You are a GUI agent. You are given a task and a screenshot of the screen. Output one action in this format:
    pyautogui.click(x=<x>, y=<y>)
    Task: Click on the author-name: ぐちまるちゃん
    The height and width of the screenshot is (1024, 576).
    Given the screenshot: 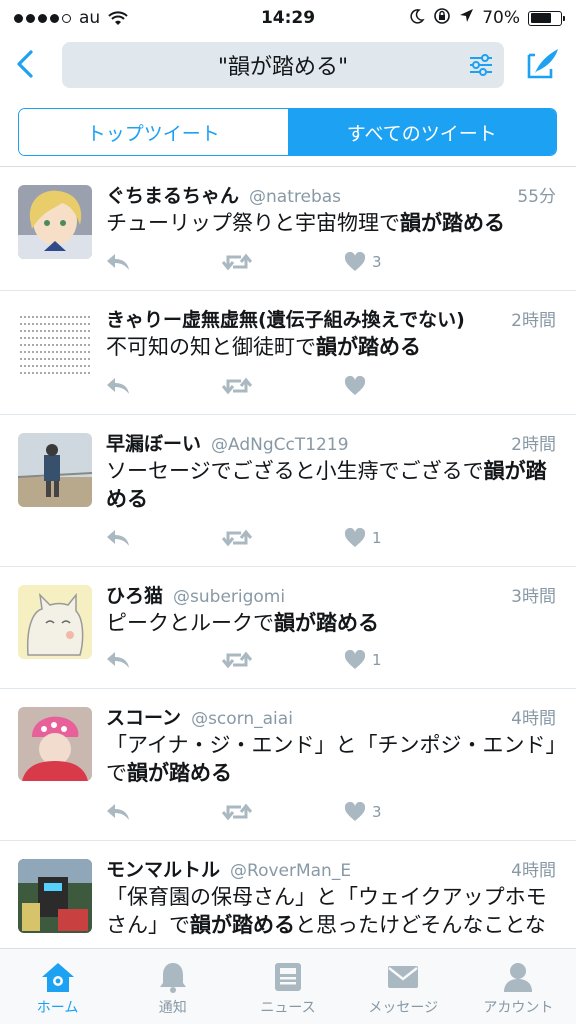 What is the action you would take?
    pyautogui.click(x=172, y=194)
    